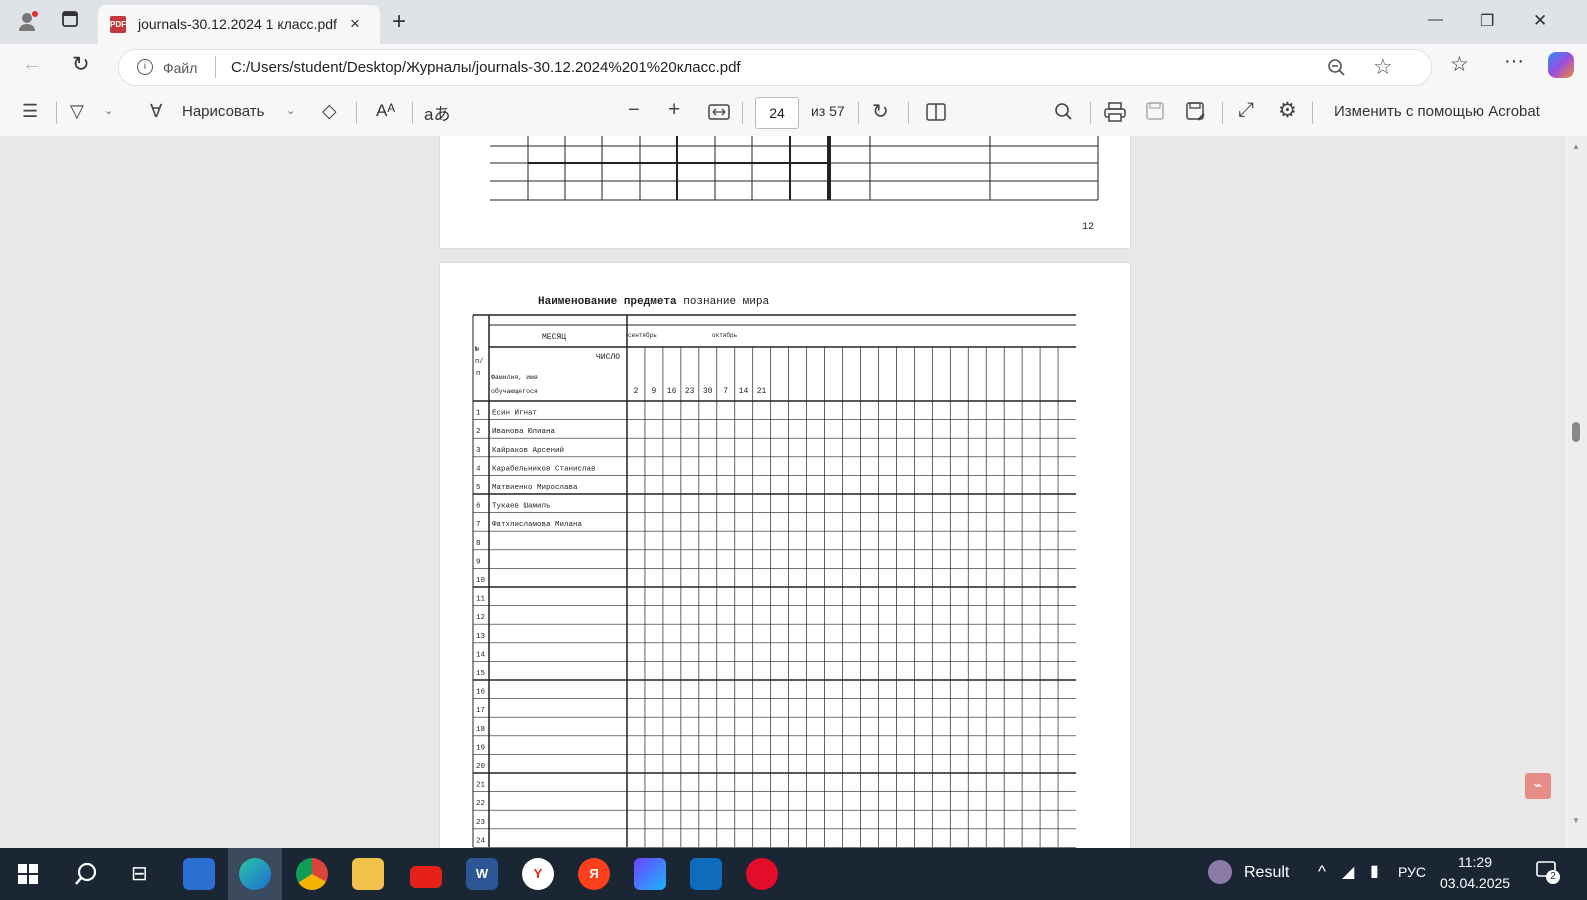 The height and width of the screenshot is (900, 1587). Describe the element at coordinates (81, 64) in the screenshot. I see `reload-icon: ↻` at that location.